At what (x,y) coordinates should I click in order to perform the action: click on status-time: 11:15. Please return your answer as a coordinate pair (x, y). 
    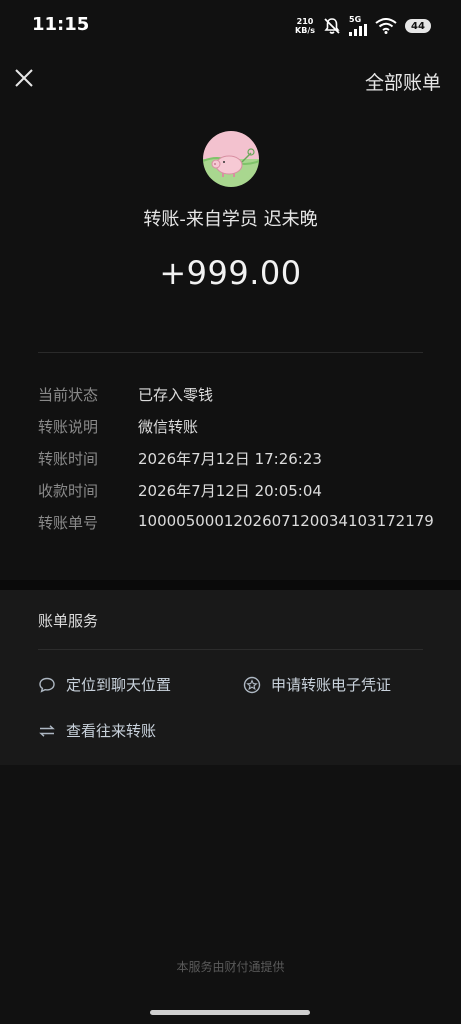
    Looking at the image, I should click on (61, 24).